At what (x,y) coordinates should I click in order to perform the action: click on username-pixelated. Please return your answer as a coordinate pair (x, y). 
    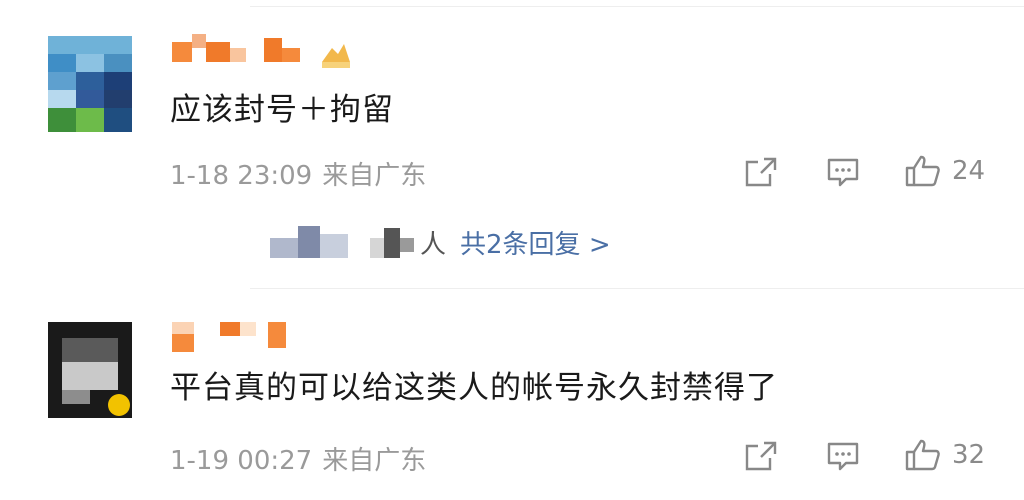
    Looking at the image, I should click on (232, 335).